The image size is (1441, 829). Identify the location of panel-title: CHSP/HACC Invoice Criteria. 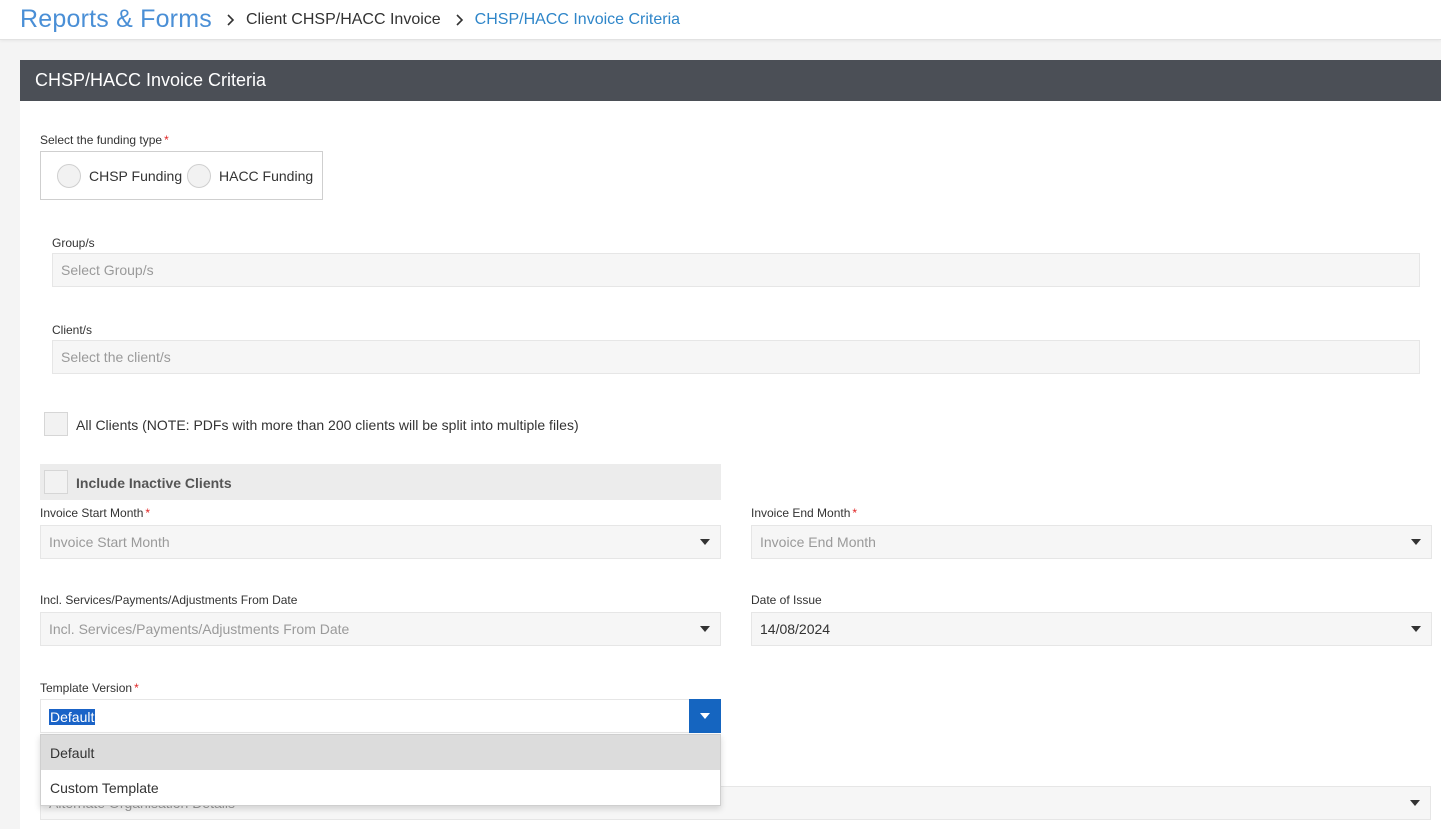
(730, 80).